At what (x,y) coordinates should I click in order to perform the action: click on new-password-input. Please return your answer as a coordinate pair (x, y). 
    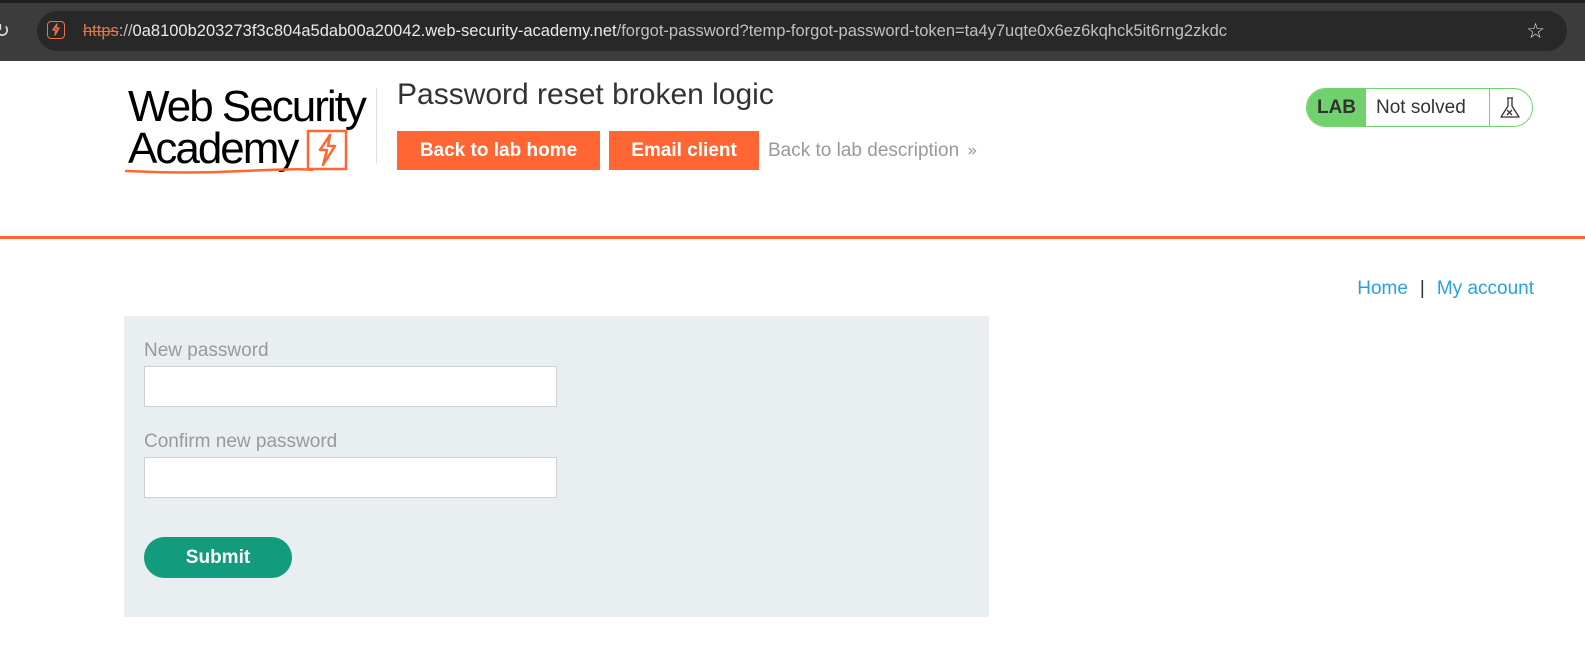
    Looking at the image, I should click on (350, 386).